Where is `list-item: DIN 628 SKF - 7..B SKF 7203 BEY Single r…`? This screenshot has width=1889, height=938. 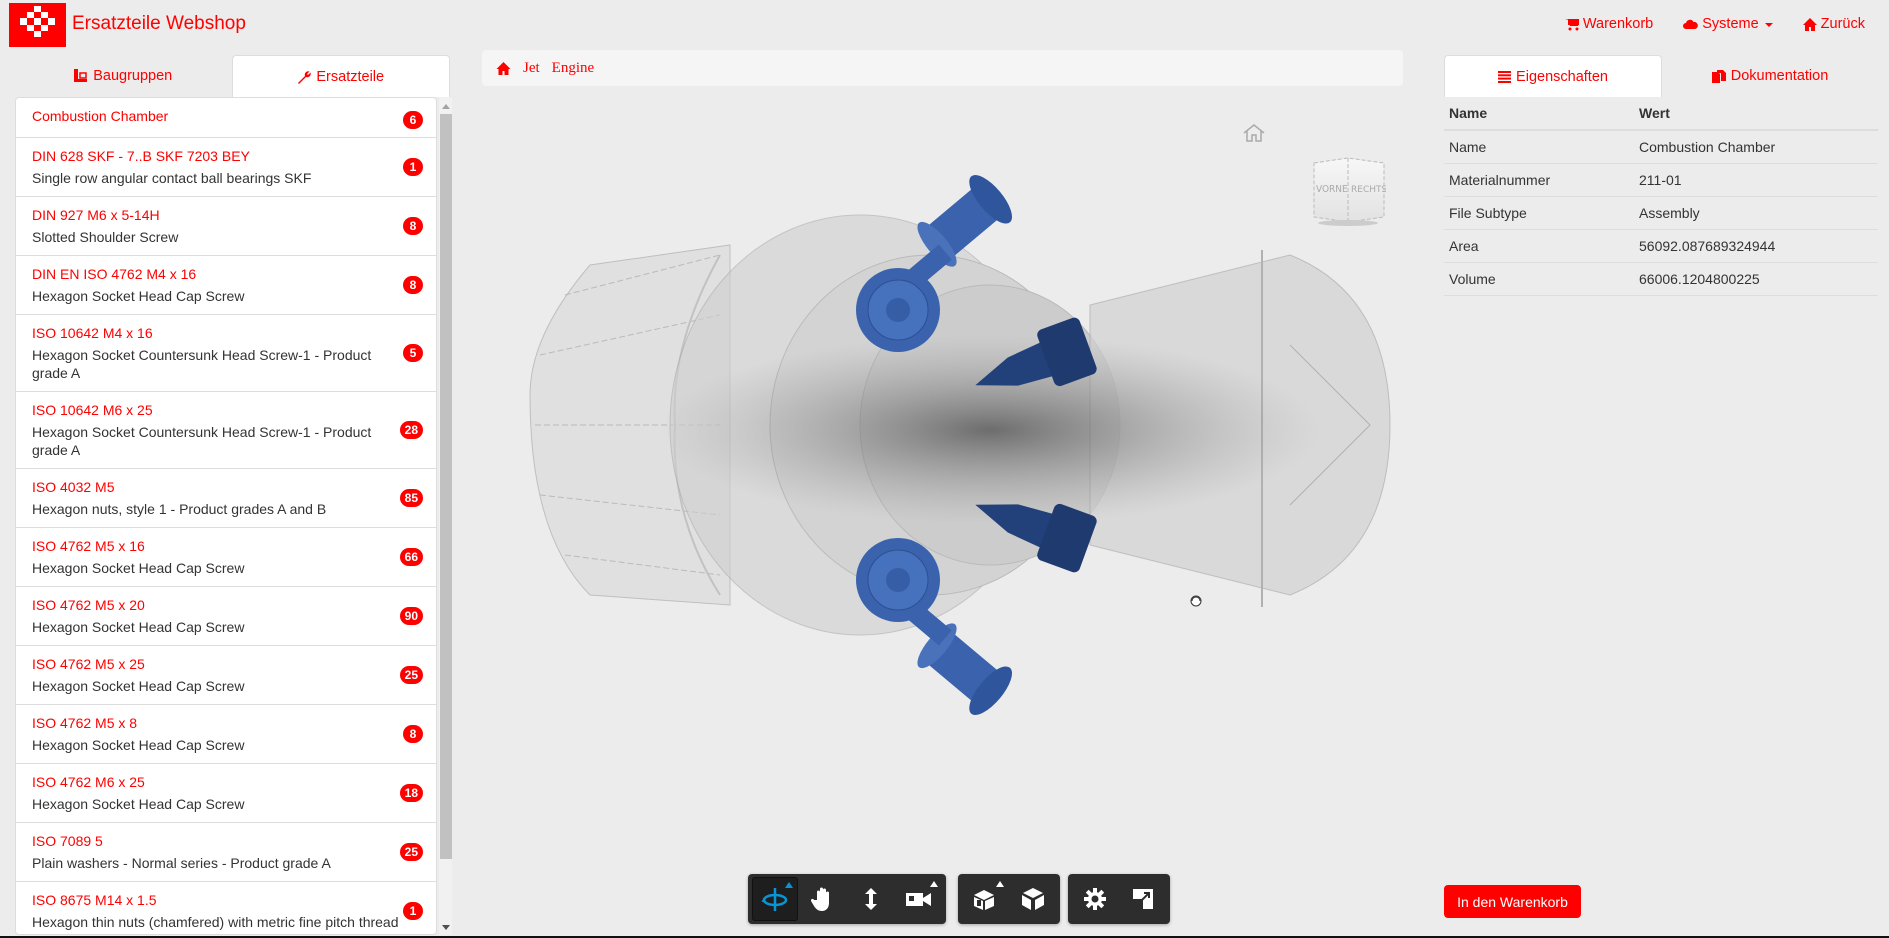 list-item: DIN 628 SKF - 7..B SKF 7203 BEY Single r… is located at coordinates (226, 167).